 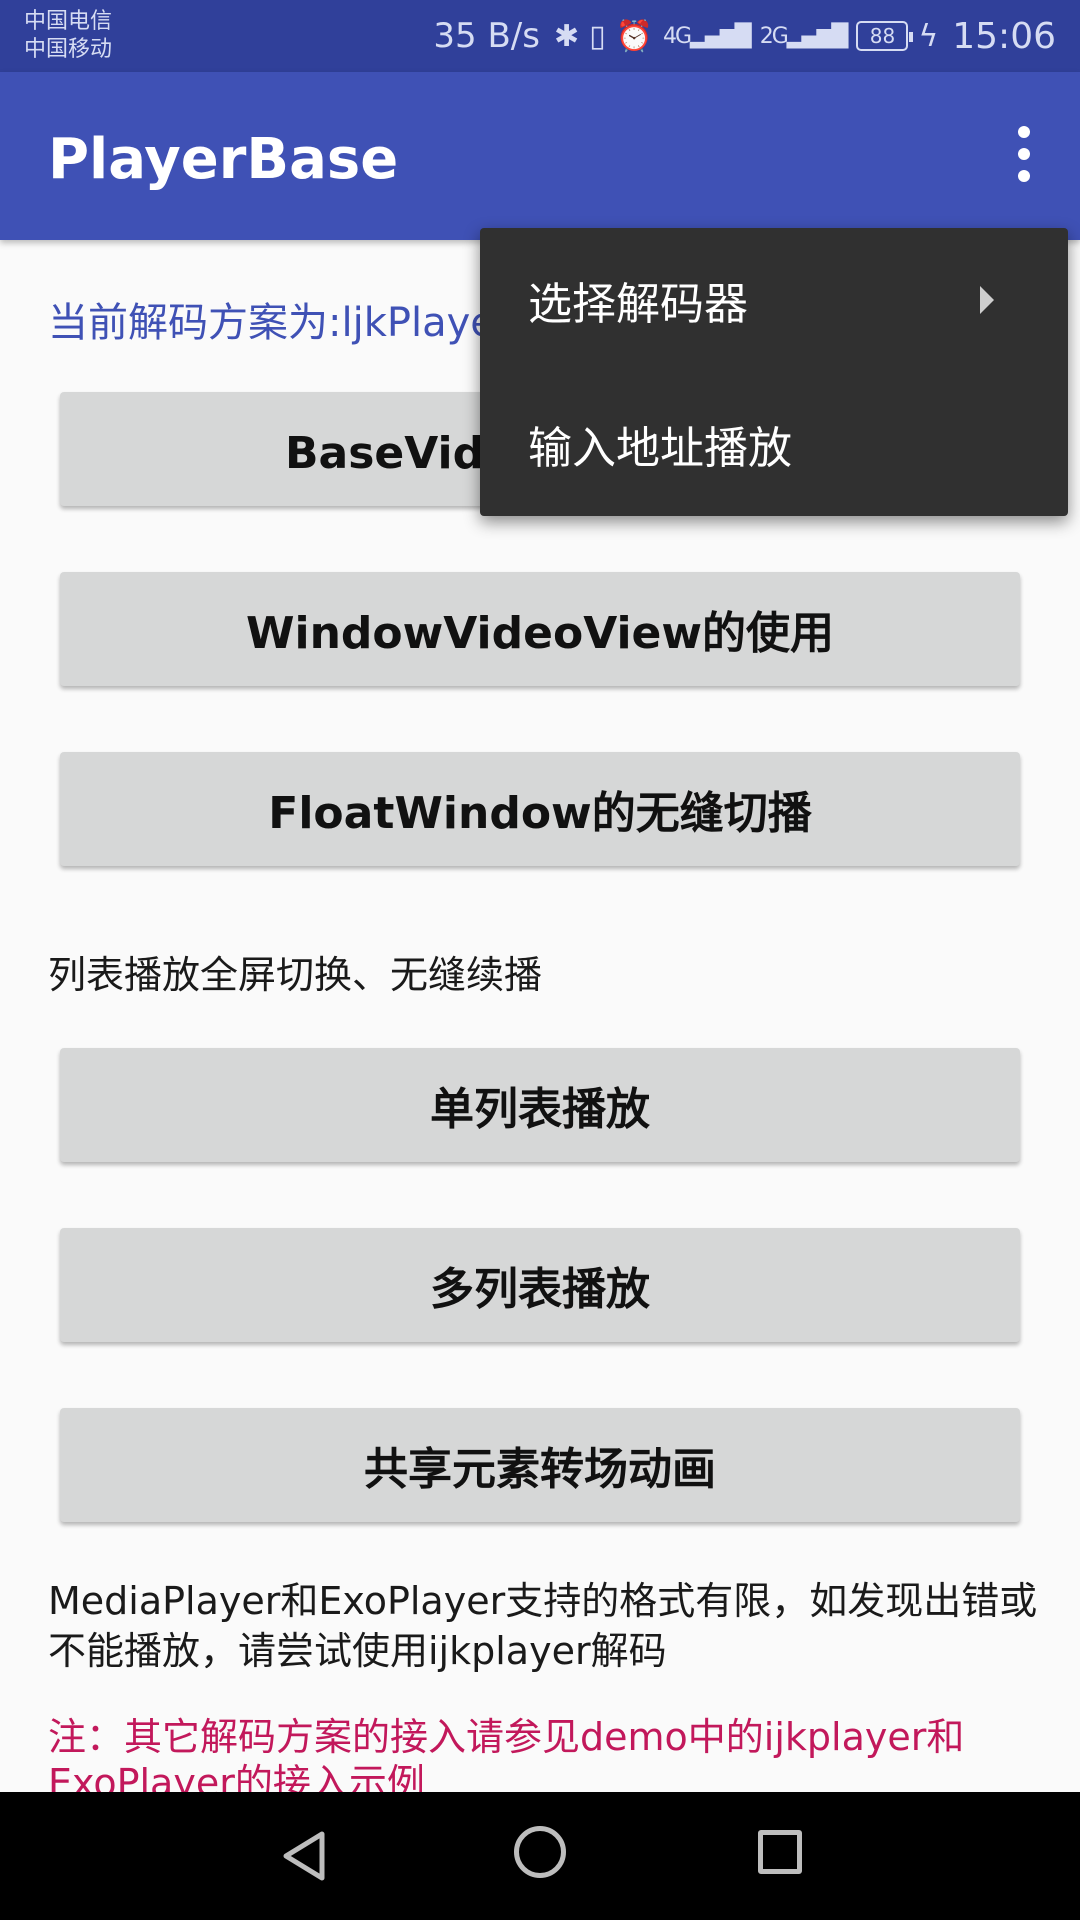 What do you see at coordinates (540, 1105) in the screenshot?
I see `single-list-button: 单列表播放` at bounding box center [540, 1105].